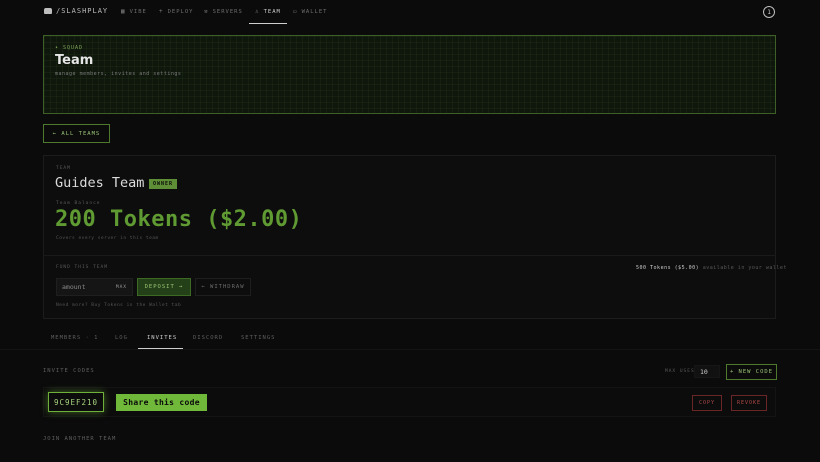 The image size is (820, 462). I want to click on brand: /SLASHPLAY, so click(76, 11).